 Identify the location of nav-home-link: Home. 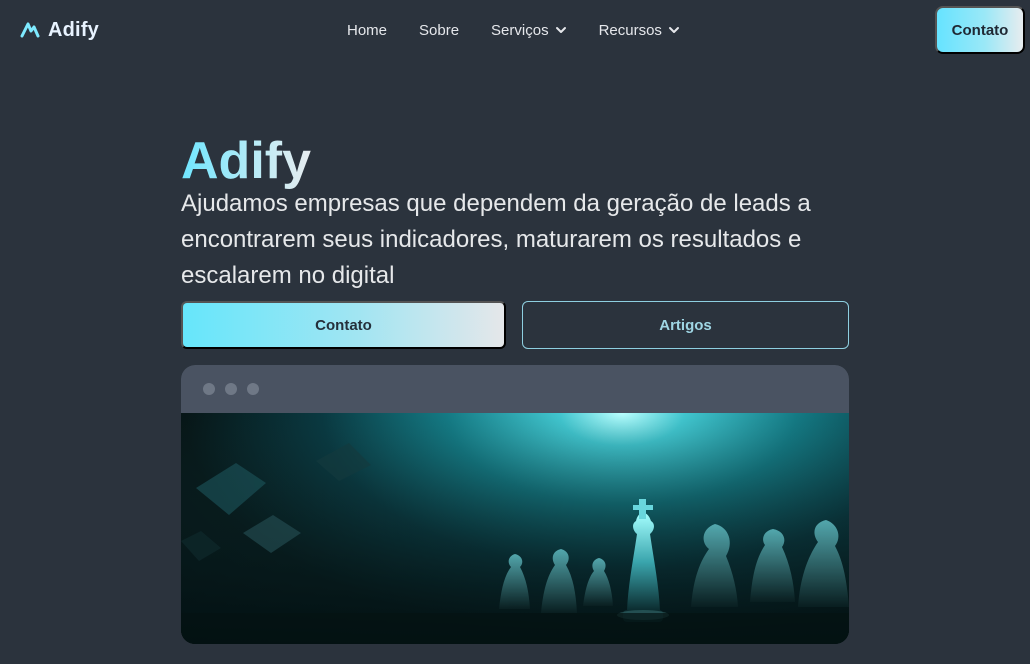
(367, 30).